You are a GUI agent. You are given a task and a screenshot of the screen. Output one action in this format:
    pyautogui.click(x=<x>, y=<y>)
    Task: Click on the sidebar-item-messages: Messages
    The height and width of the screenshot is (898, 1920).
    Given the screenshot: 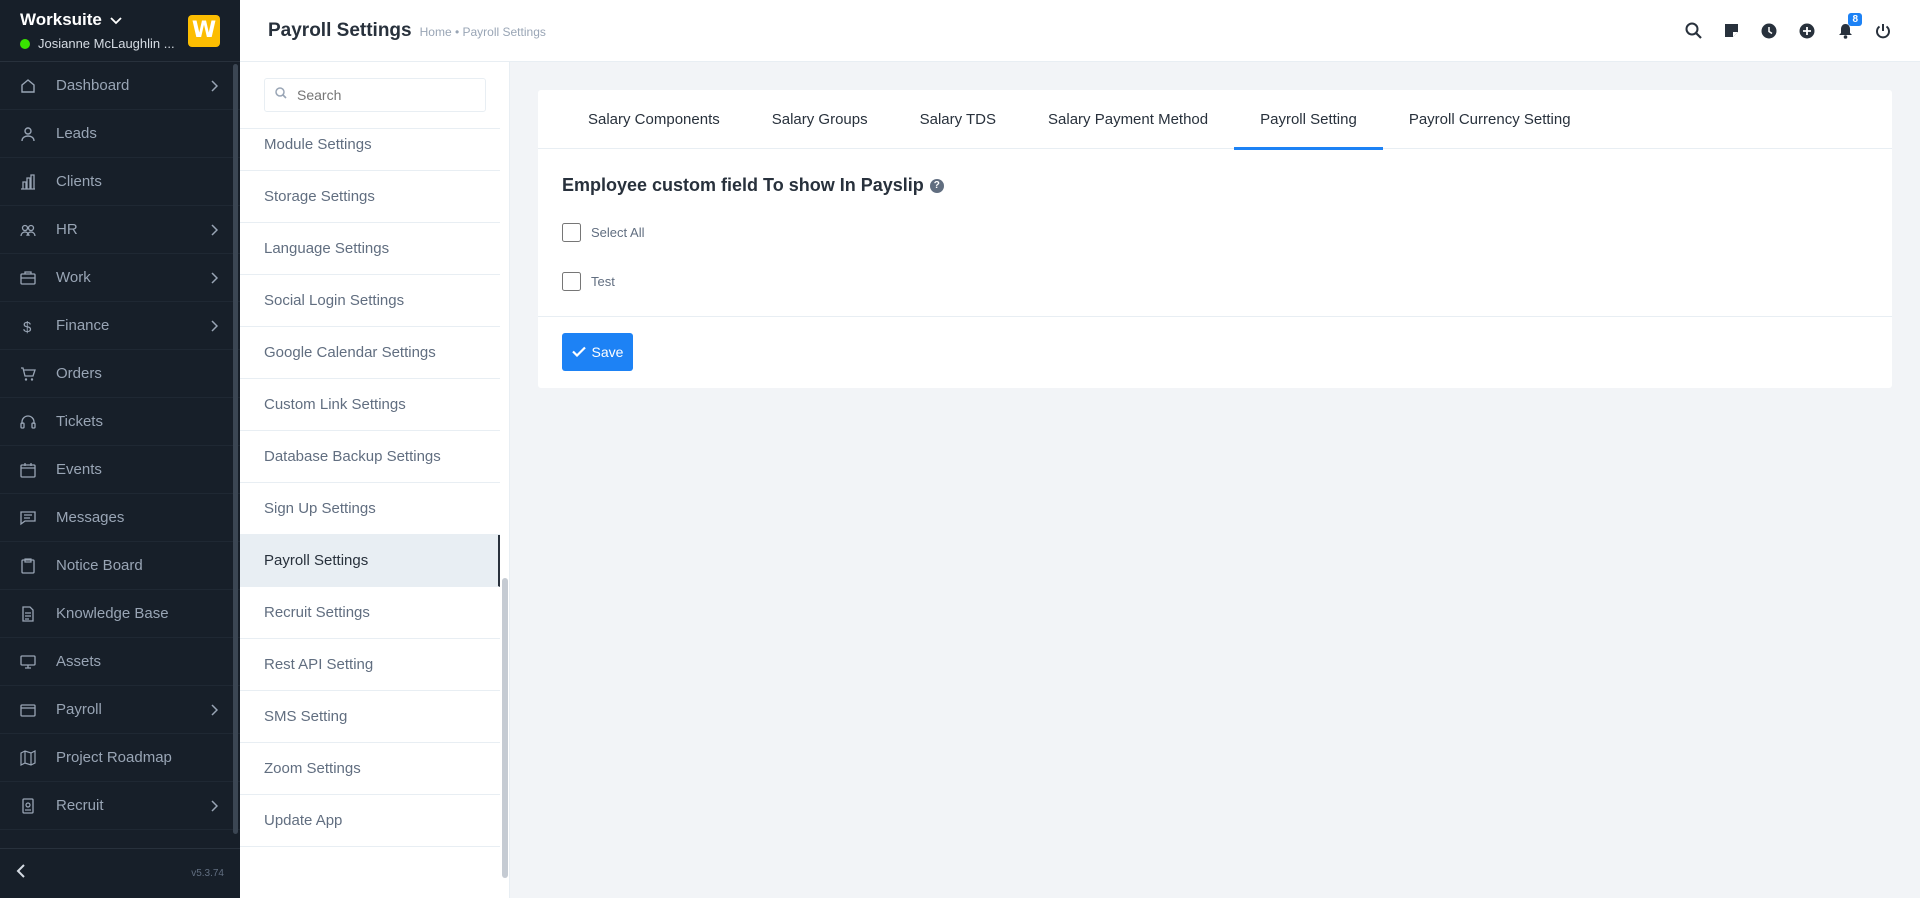 What is the action you would take?
    pyautogui.click(x=120, y=518)
    